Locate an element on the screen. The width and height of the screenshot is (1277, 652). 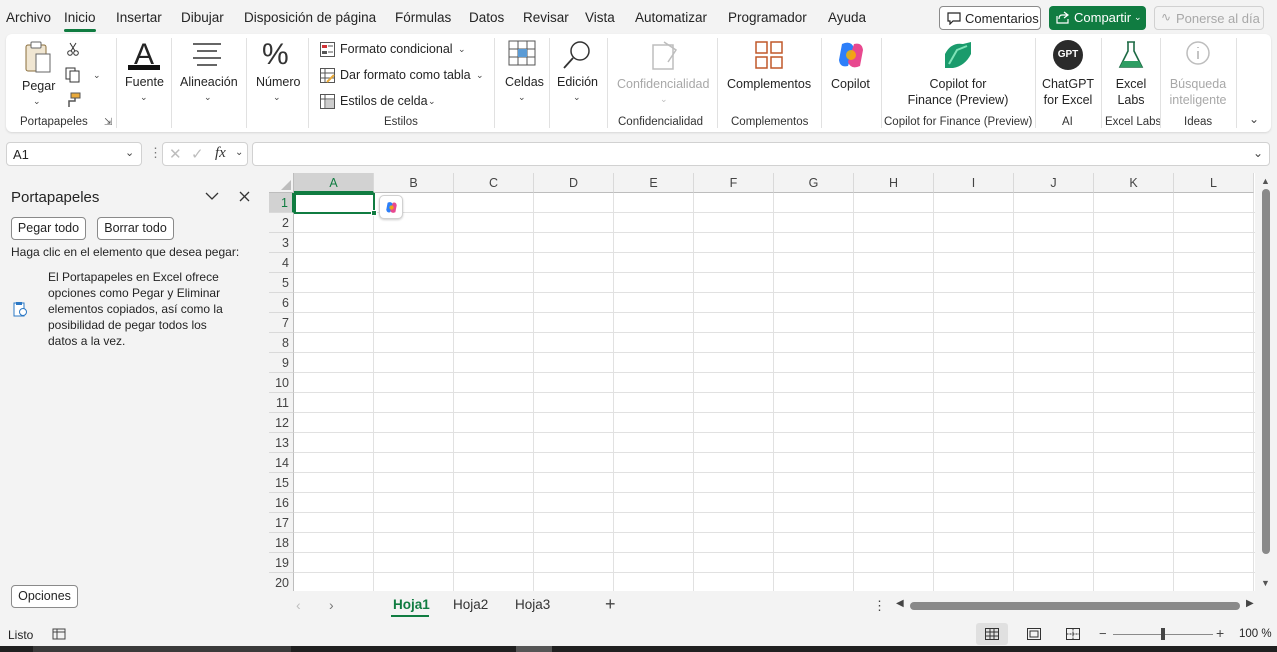
insert-function-icon: fx is located at coordinates (220, 153).